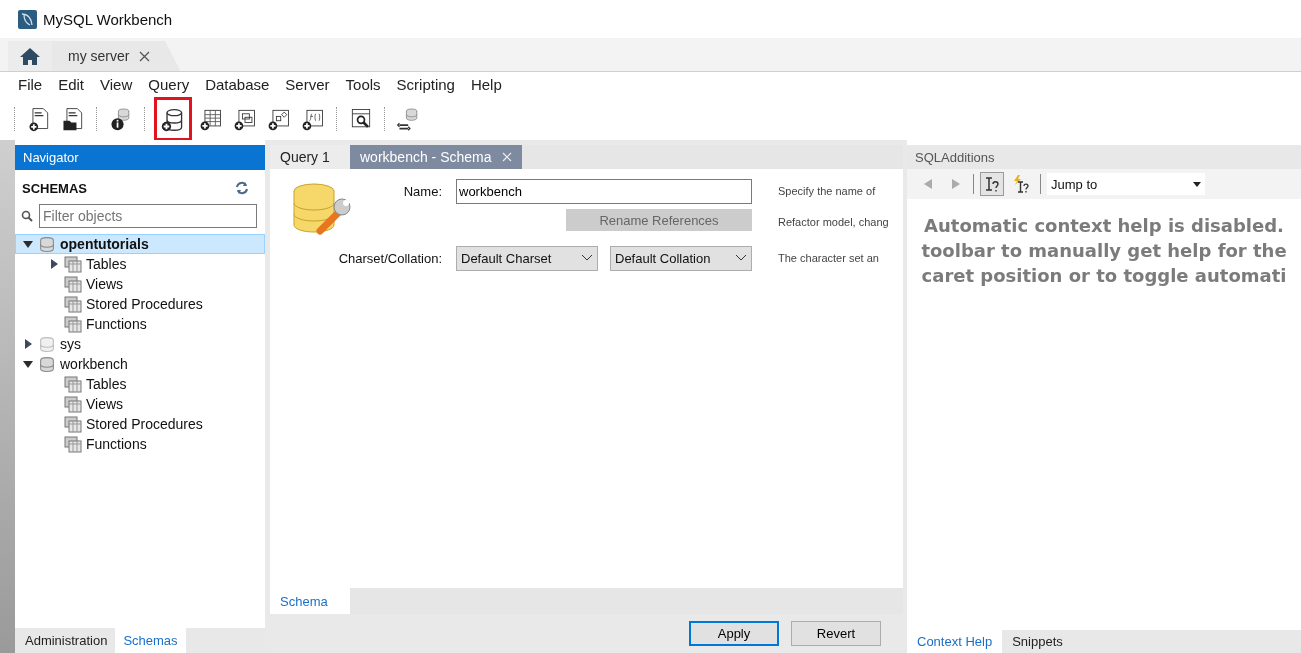  Describe the element at coordinates (1037, 641) in the screenshot. I see `panel-tab: Snippets` at that location.